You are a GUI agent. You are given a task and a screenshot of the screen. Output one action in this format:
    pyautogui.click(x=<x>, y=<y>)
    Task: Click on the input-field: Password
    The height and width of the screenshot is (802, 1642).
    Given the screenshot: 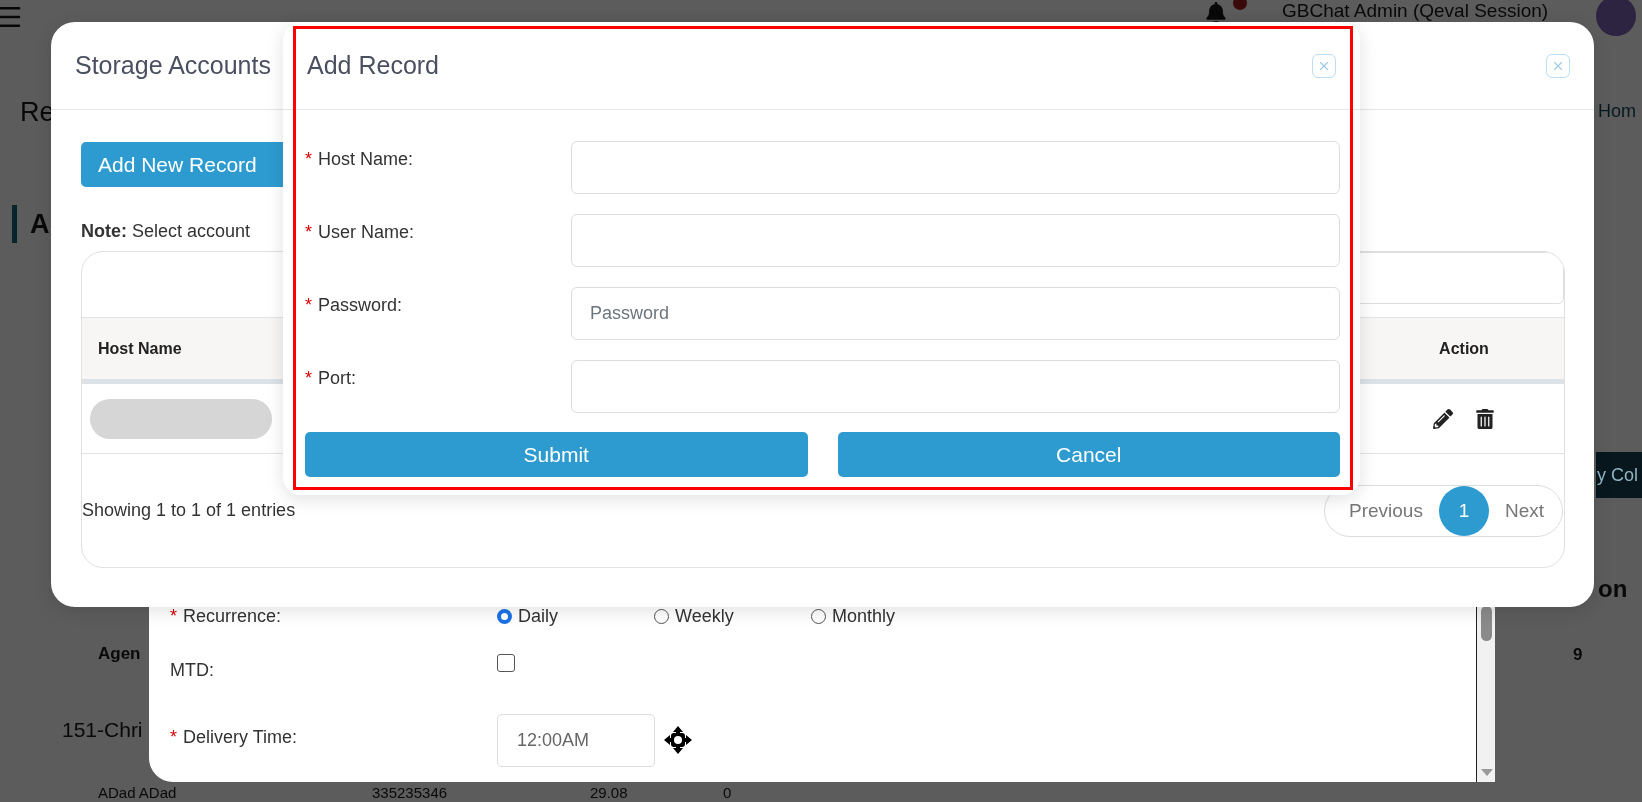 What is the action you would take?
    pyautogui.click(x=955, y=313)
    